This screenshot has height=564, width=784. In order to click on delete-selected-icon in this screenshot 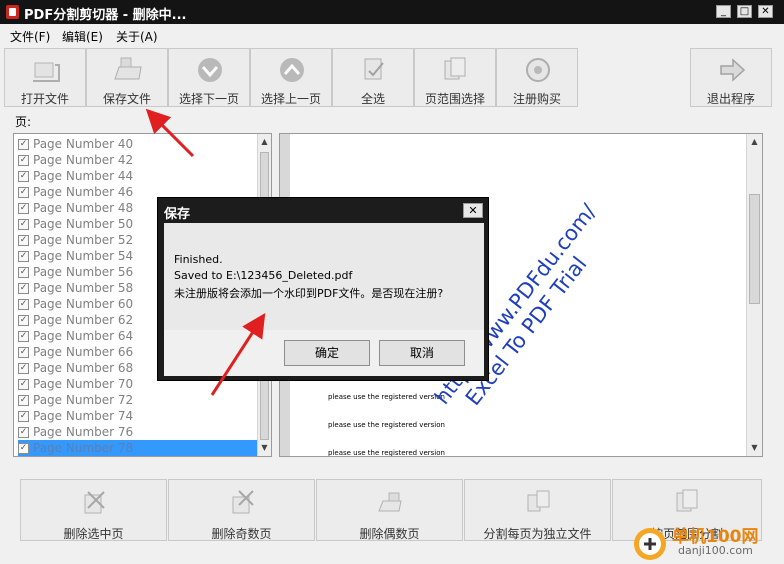, I will do `click(94, 502)`.